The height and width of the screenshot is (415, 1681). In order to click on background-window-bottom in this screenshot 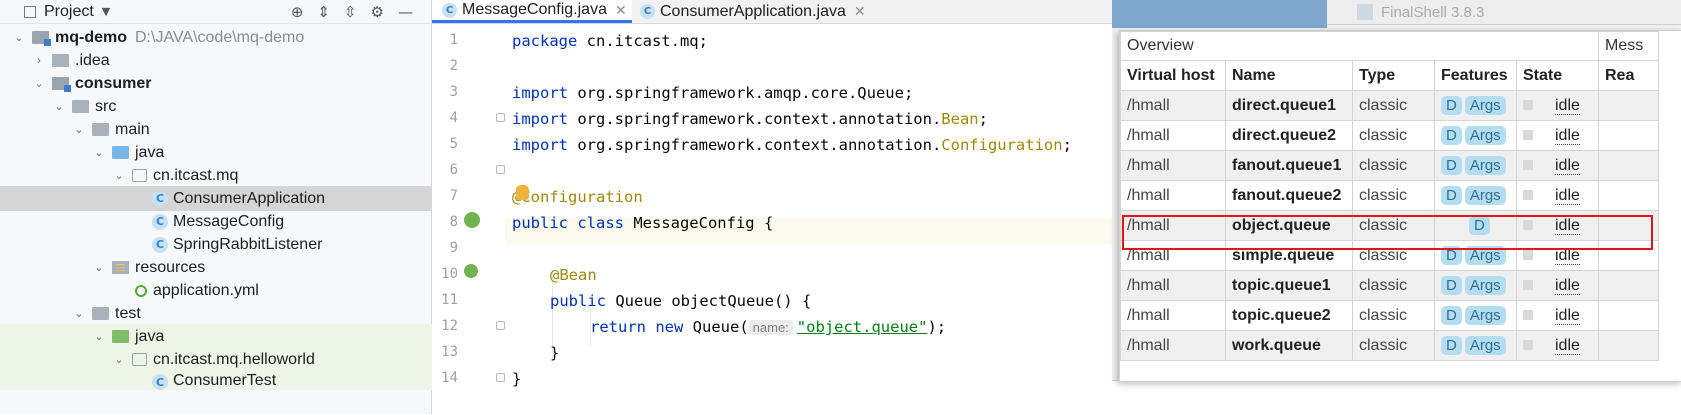, I will do `click(1396, 397)`.